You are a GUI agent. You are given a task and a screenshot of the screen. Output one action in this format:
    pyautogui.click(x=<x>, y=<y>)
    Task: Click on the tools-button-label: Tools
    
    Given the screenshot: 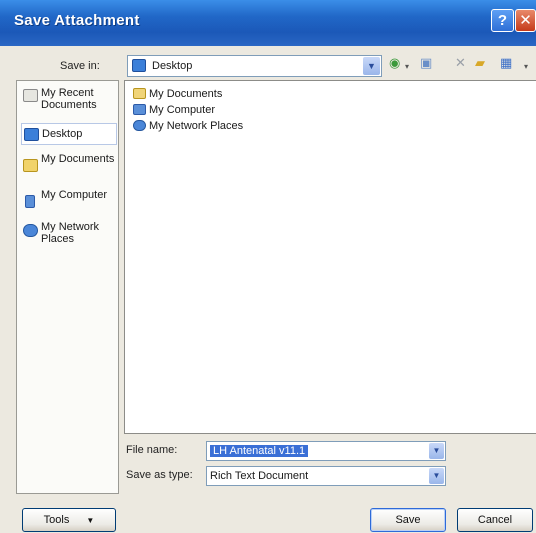 What is the action you would take?
    pyautogui.click(x=56, y=520)
    